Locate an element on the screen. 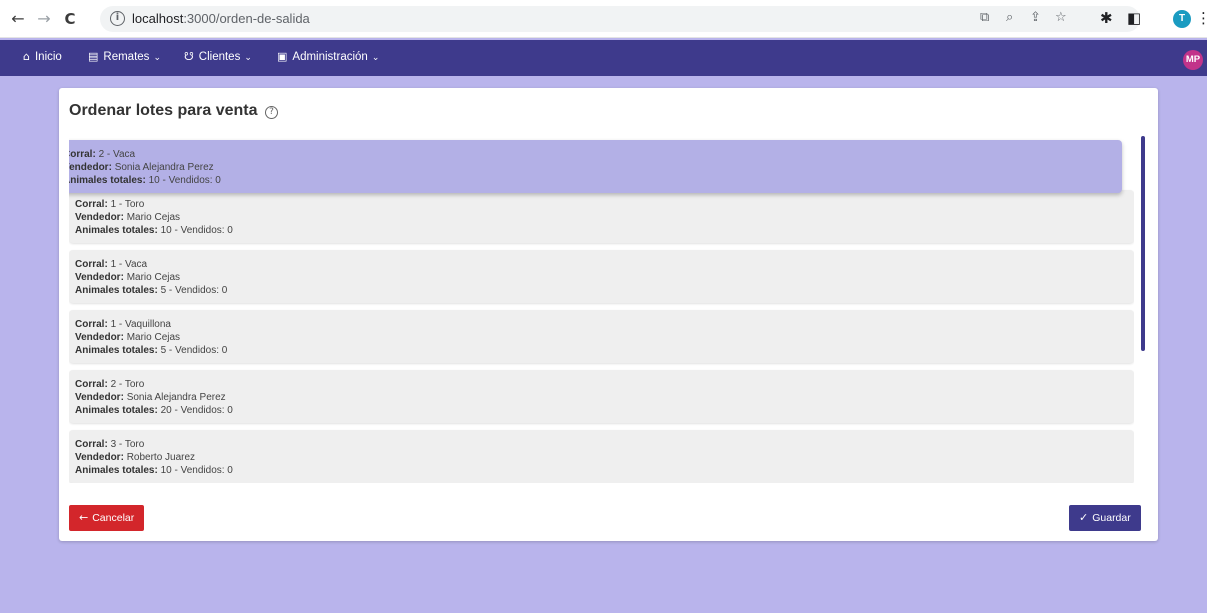 This screenshot has height=613, width=1207. help-icon: ? is located at coordinates (271, 112).